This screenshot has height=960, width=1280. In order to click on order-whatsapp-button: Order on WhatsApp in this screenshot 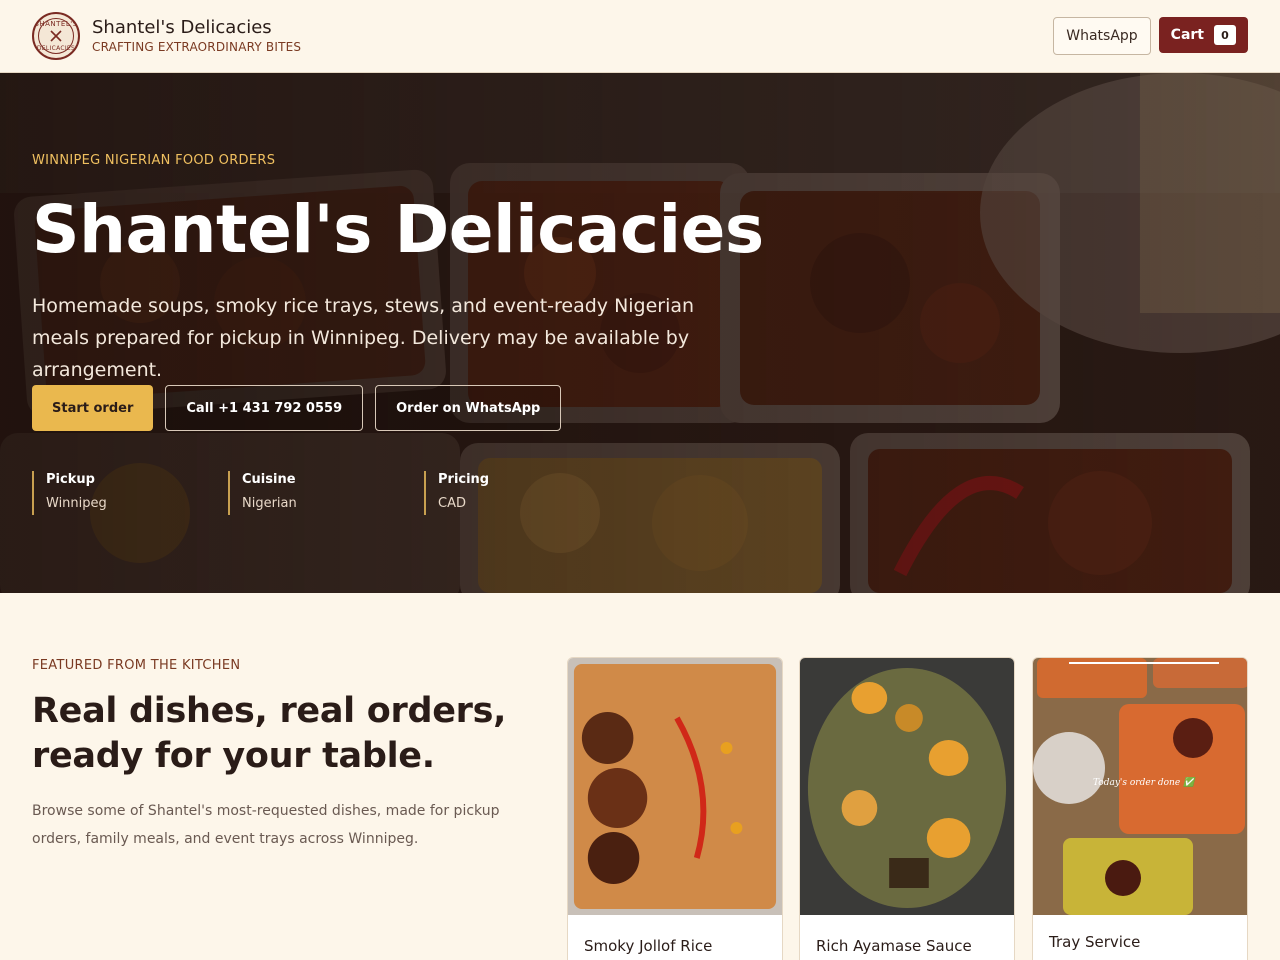, I will do `click(468, 408)`.